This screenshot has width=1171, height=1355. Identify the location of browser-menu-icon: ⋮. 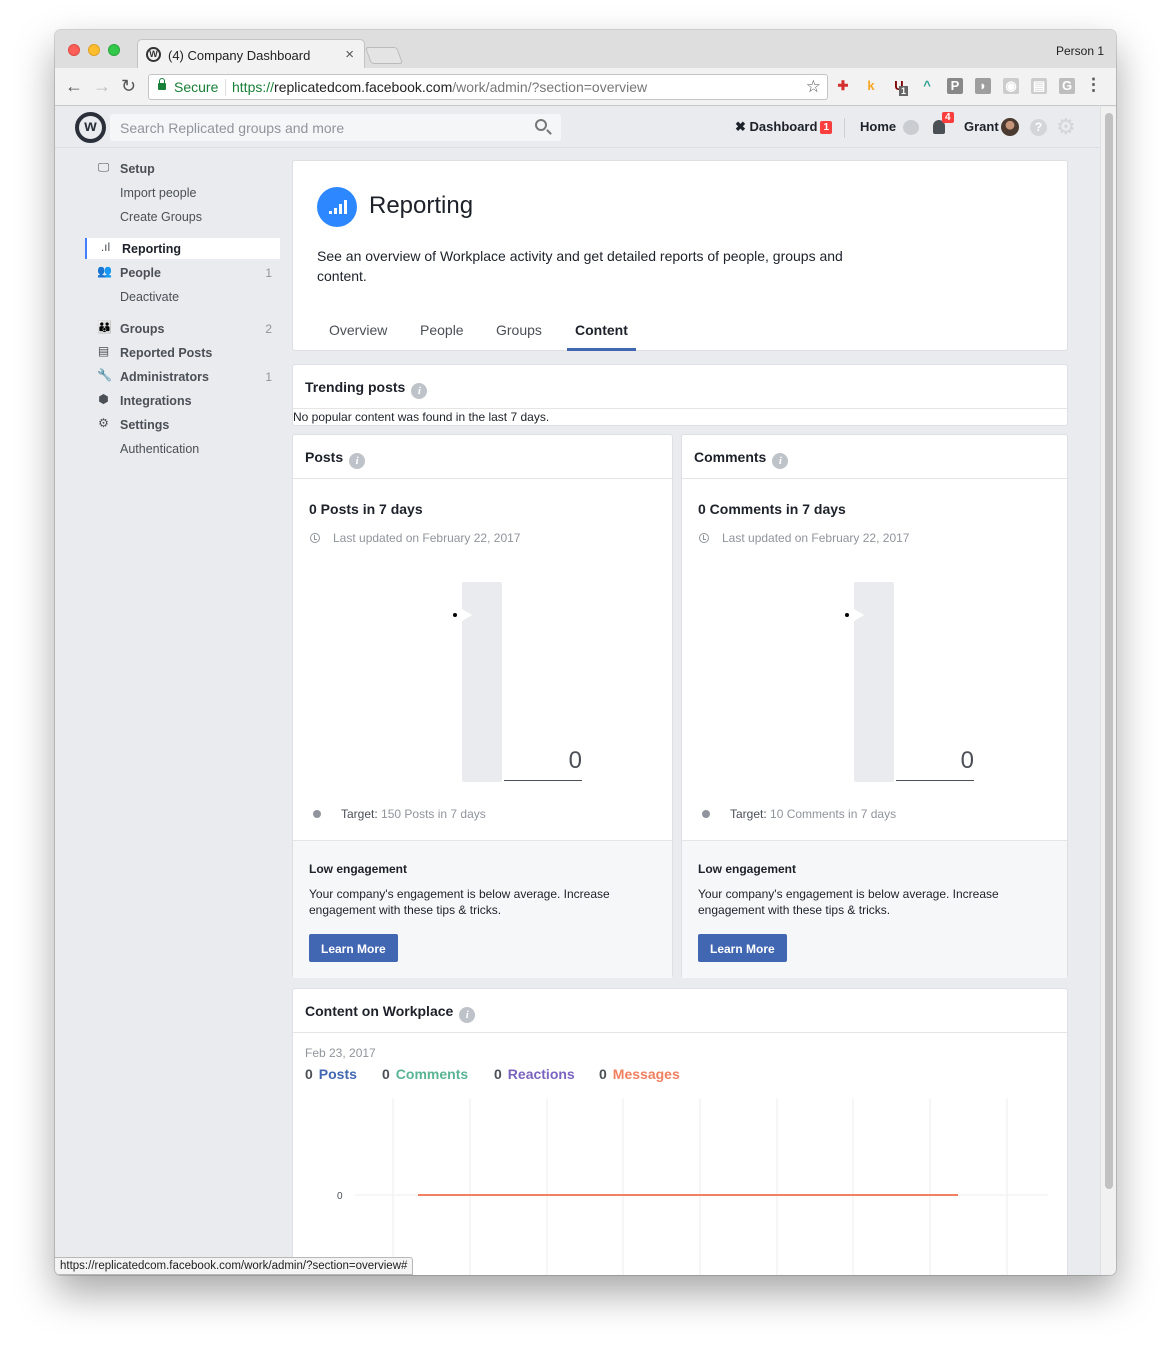
(1093, 85).